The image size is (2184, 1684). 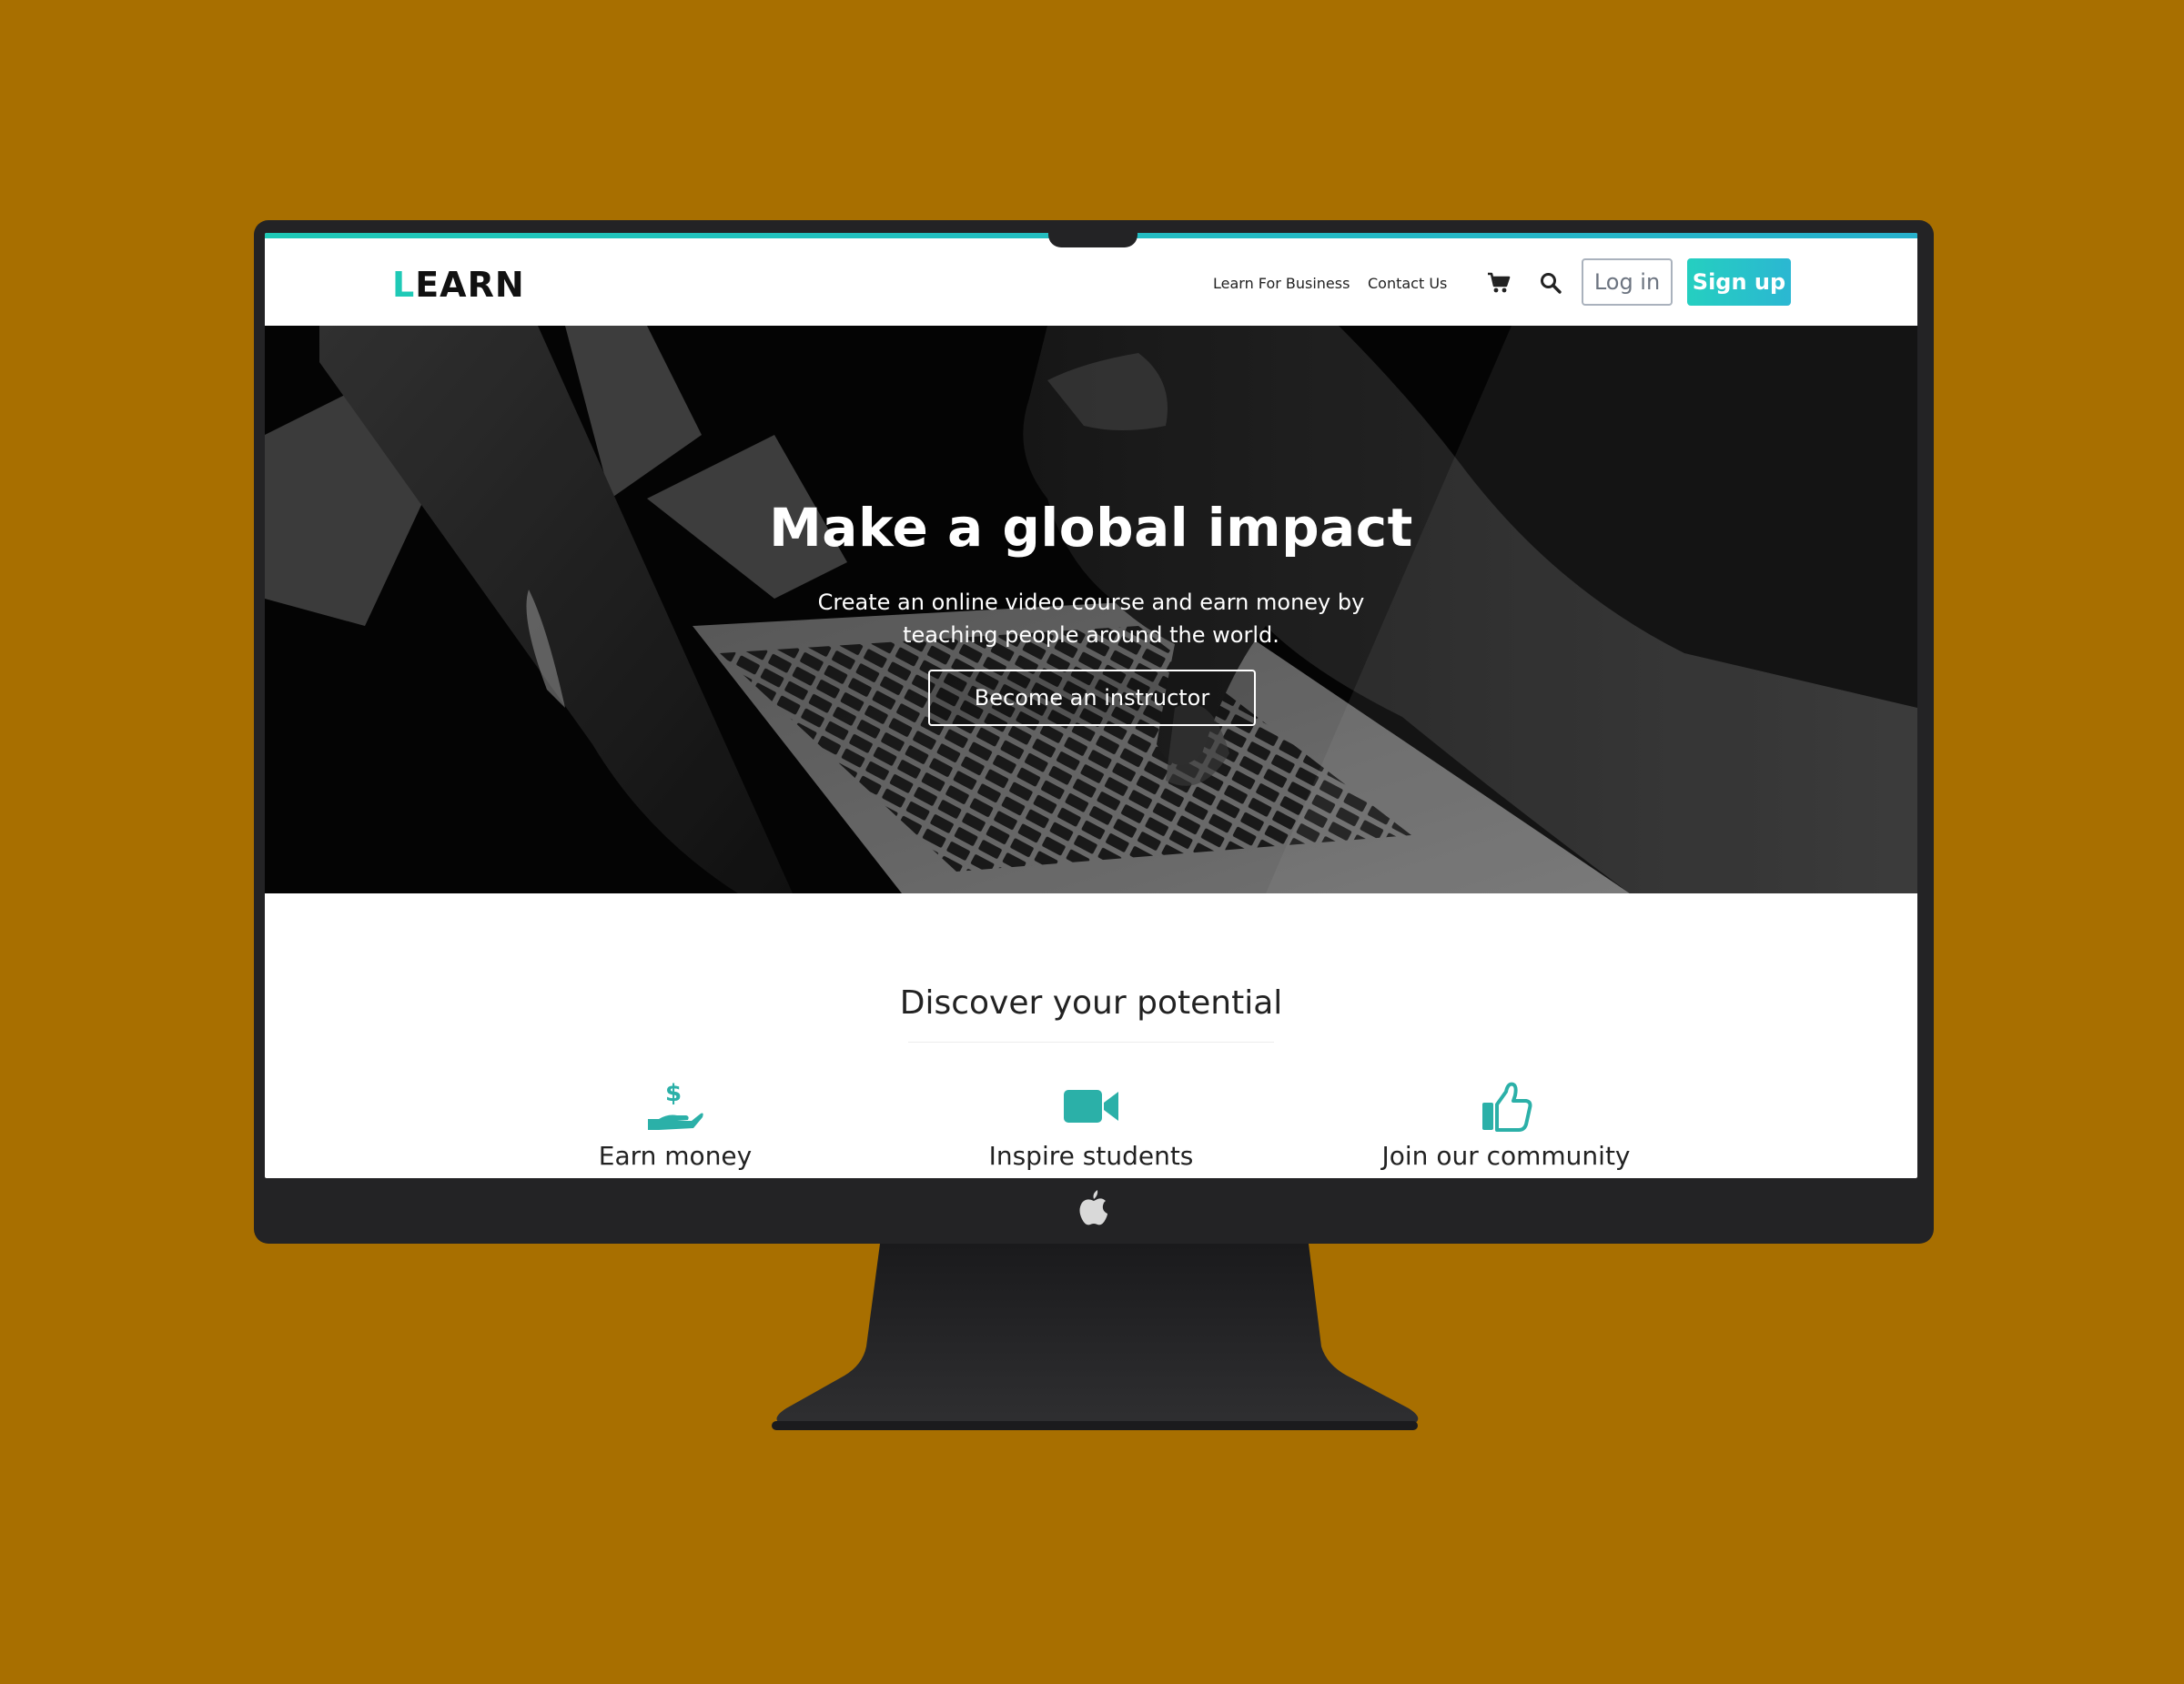 I want to click on feature-label: Inspire students, so click(x=1091, y=1156).